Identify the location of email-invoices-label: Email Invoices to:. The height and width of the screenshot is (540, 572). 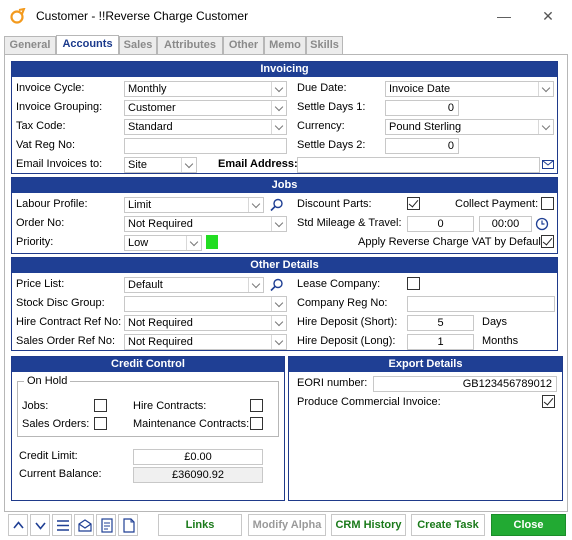
(59, 164).